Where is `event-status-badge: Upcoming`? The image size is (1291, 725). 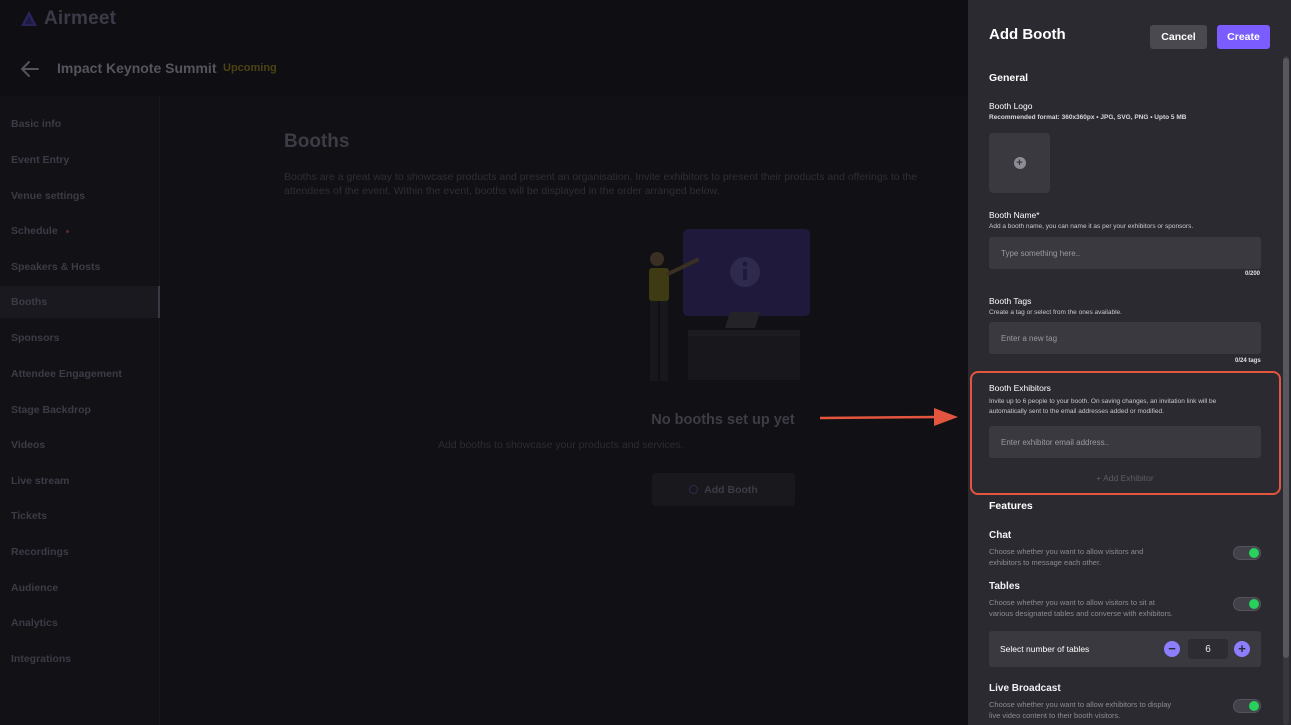 event-status-badge: Upcoming is located at coordinates (250, 68).